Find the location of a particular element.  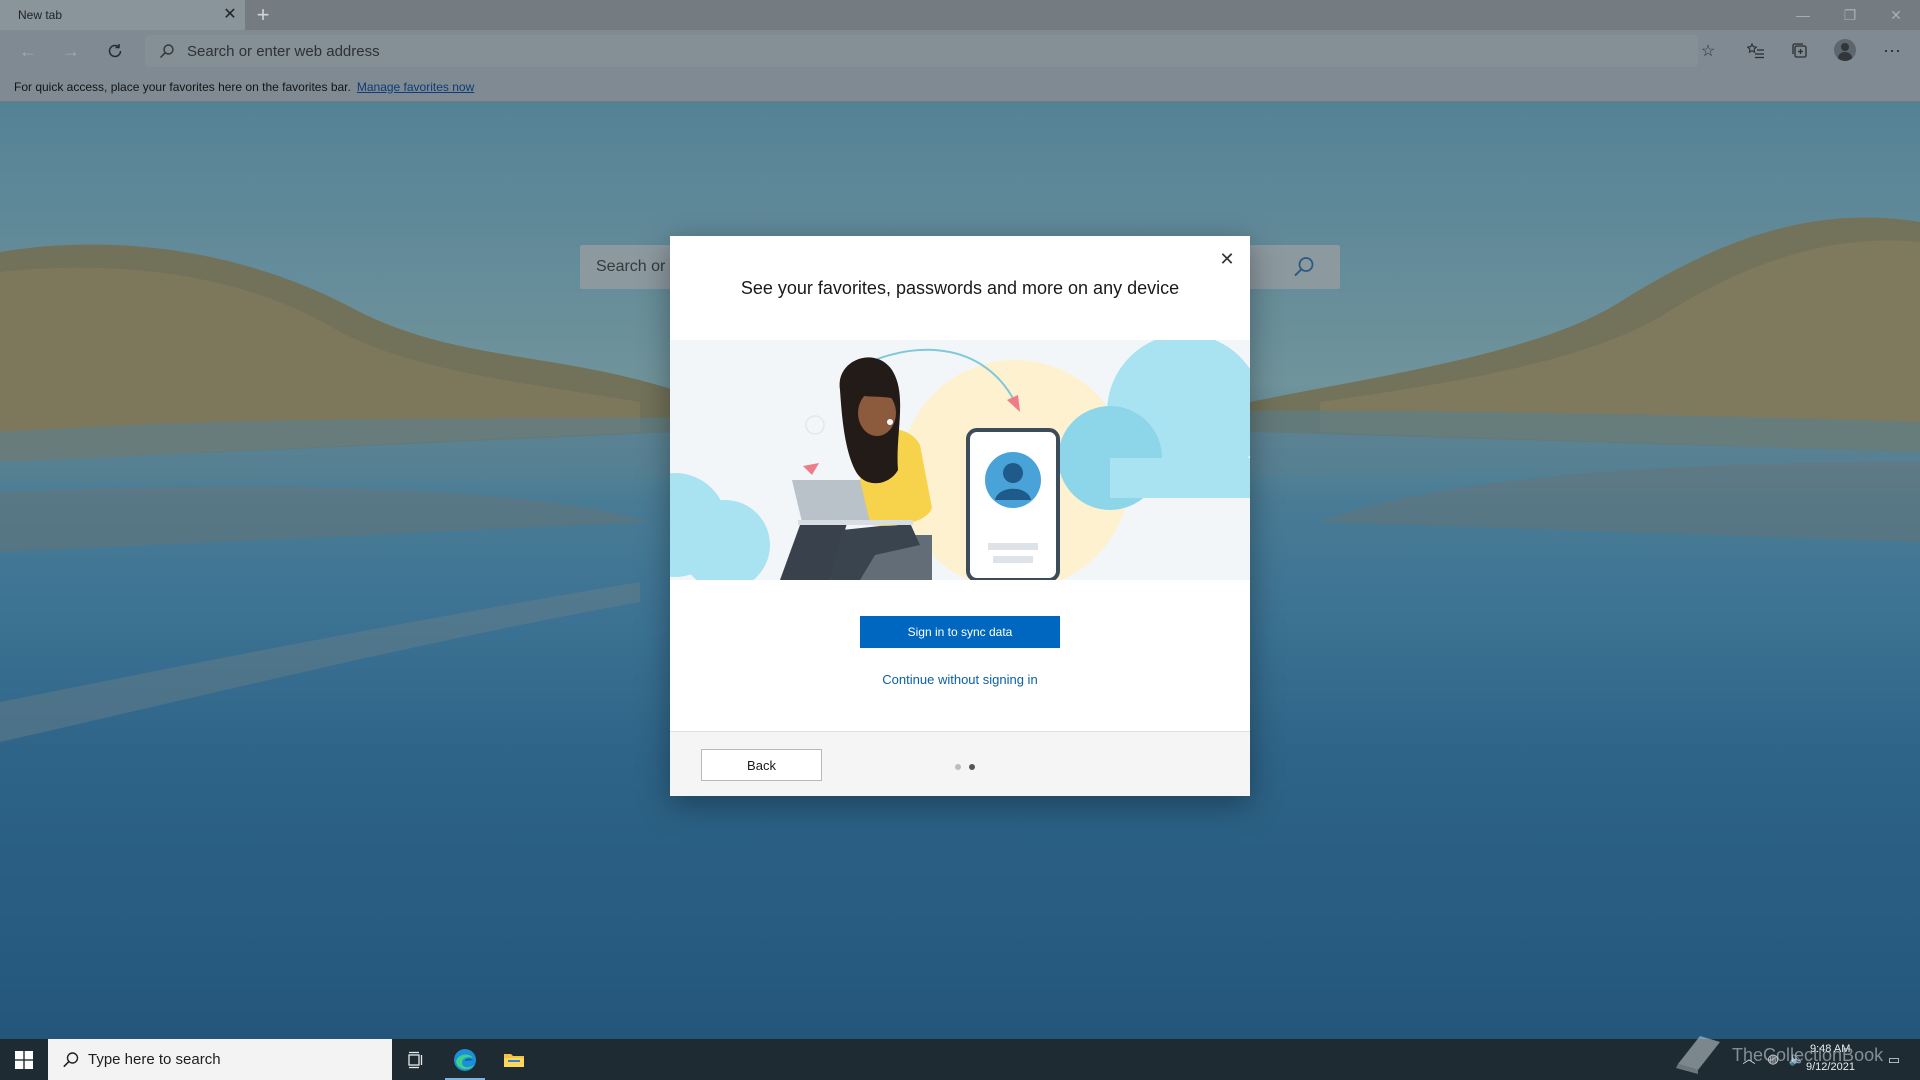

plus-icon: + is located at coordinates (263, 15).